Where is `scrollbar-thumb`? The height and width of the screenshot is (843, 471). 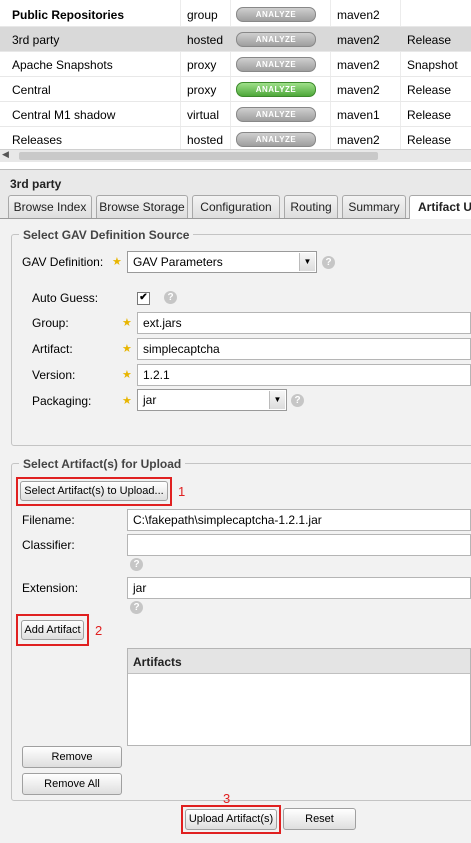 scrollbar-thumb is located at coordinates (198, 156).